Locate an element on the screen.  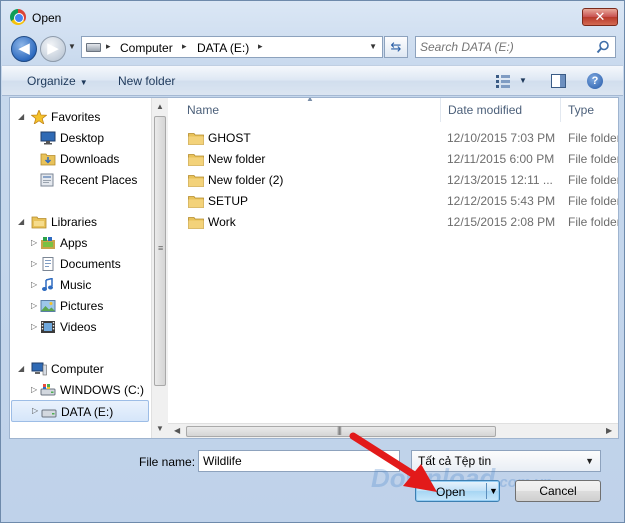
open-options-dropdown-icon: ▼ is located at coordinates (493, 491).